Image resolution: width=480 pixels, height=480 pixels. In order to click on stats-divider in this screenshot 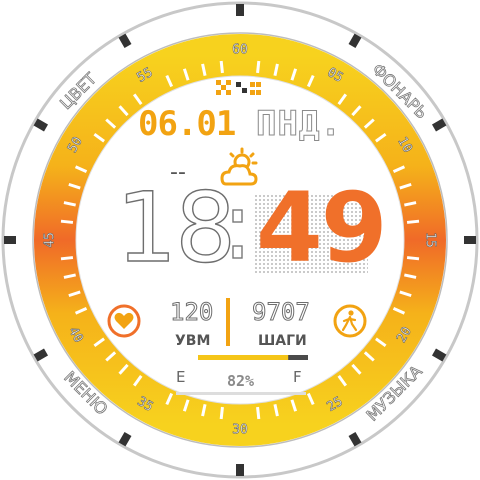, I will do `click(228, 322)`.